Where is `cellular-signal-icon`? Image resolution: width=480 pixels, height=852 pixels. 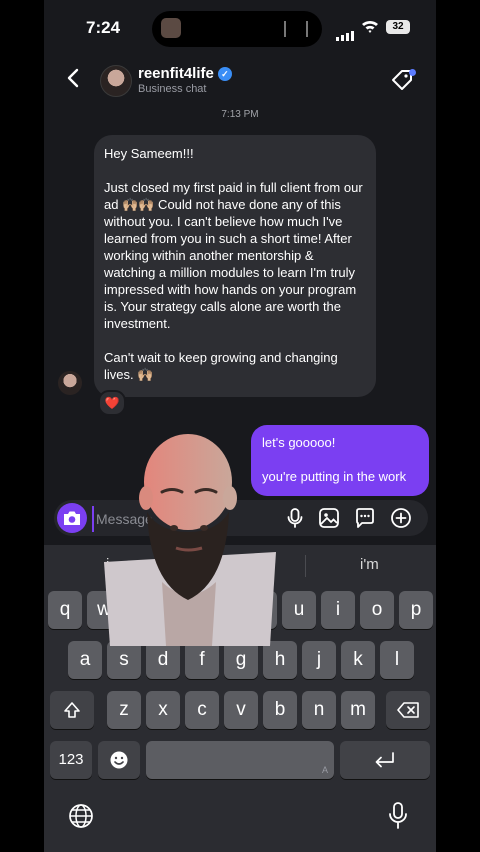 cellular-signal-icon is located at coordinates (346, 32).